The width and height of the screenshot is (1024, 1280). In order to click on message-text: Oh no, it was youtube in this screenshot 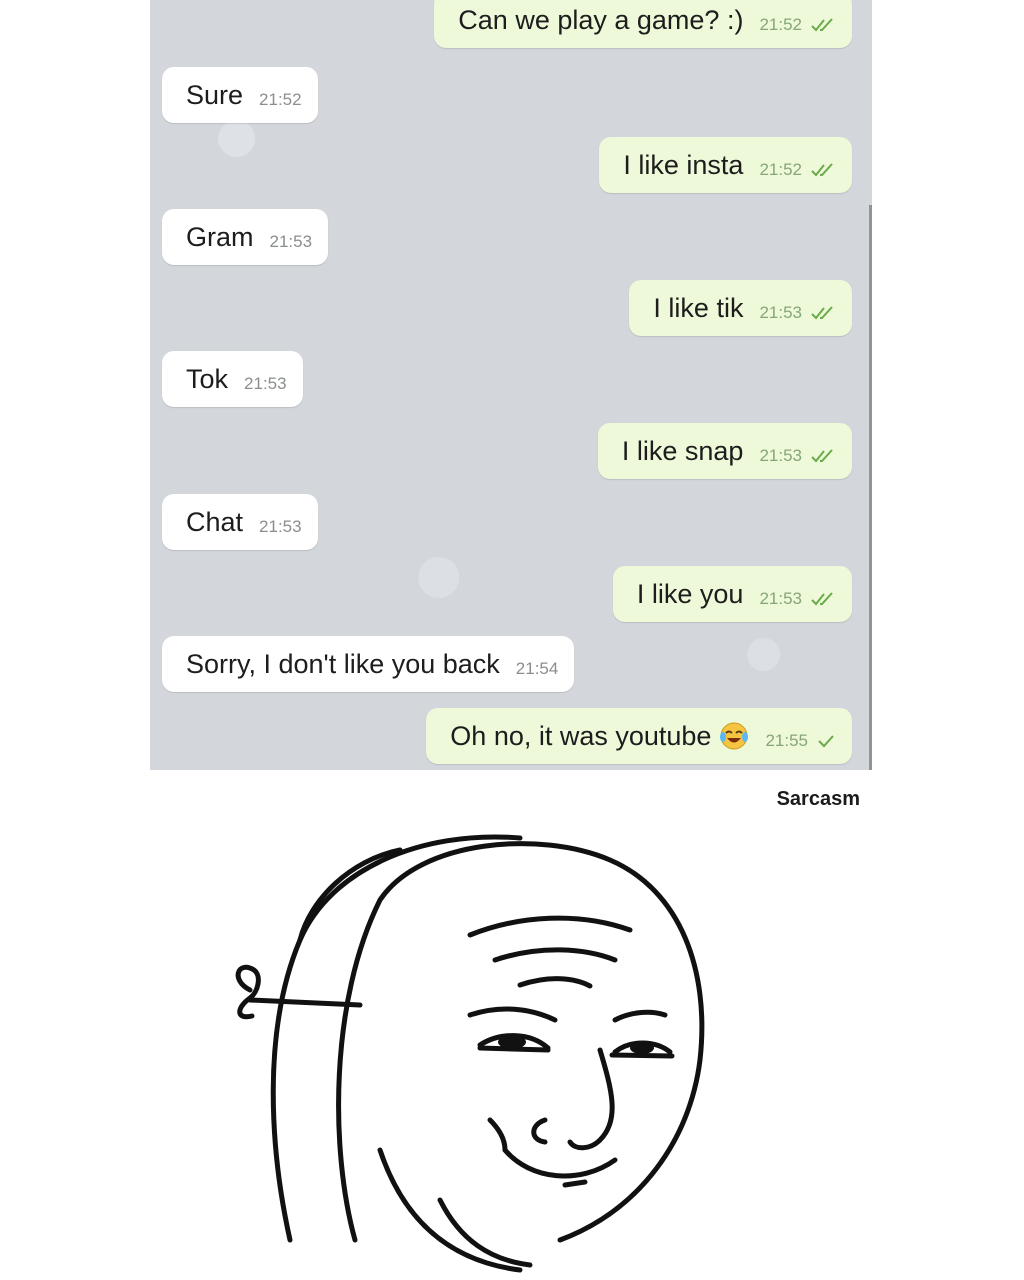, I will do `click(581, 735)`.